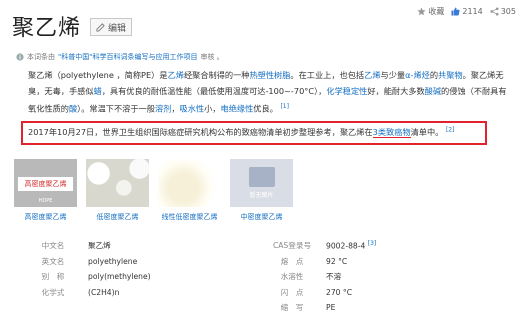  Describe the element at coordinates (113, 261) in the screenshot. I see `info-value: polyethylene` at that location.